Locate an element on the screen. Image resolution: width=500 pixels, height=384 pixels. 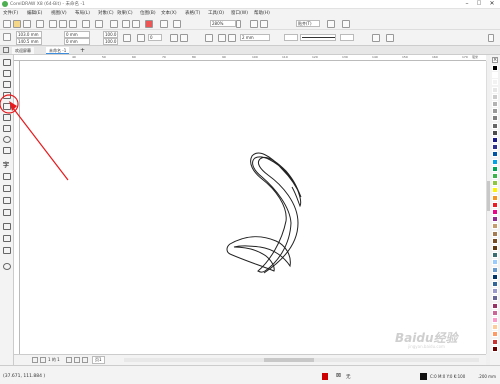
outline-width-field: 2 mm is located at coordinates (255, 37).